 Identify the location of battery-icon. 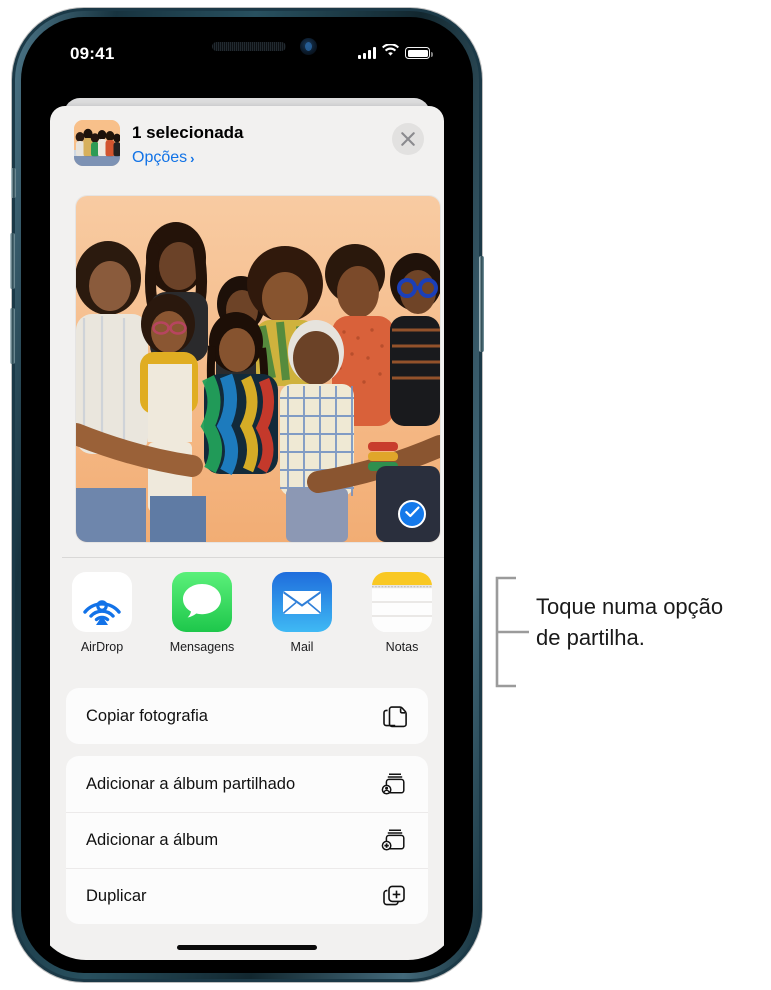
(419, 53).